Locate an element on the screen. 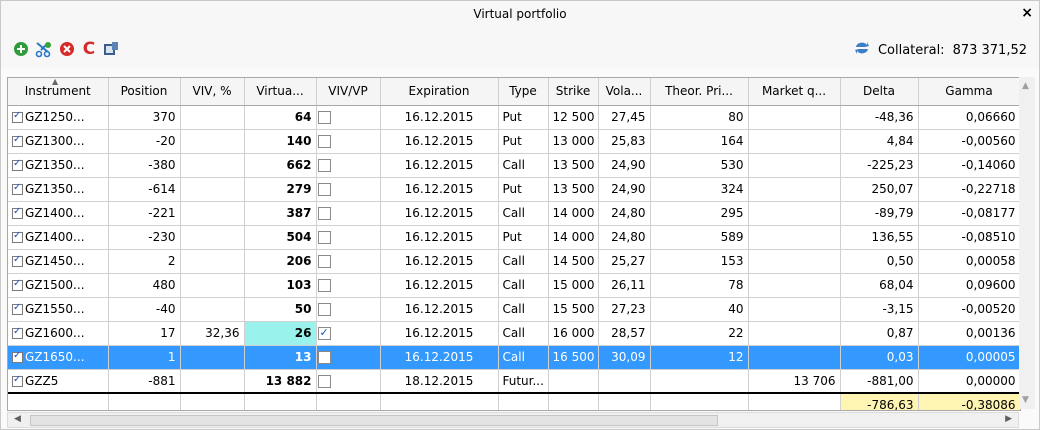 The image size is (1040, 430). cell-delta: -225,23 is located at coordinates (879, 165).